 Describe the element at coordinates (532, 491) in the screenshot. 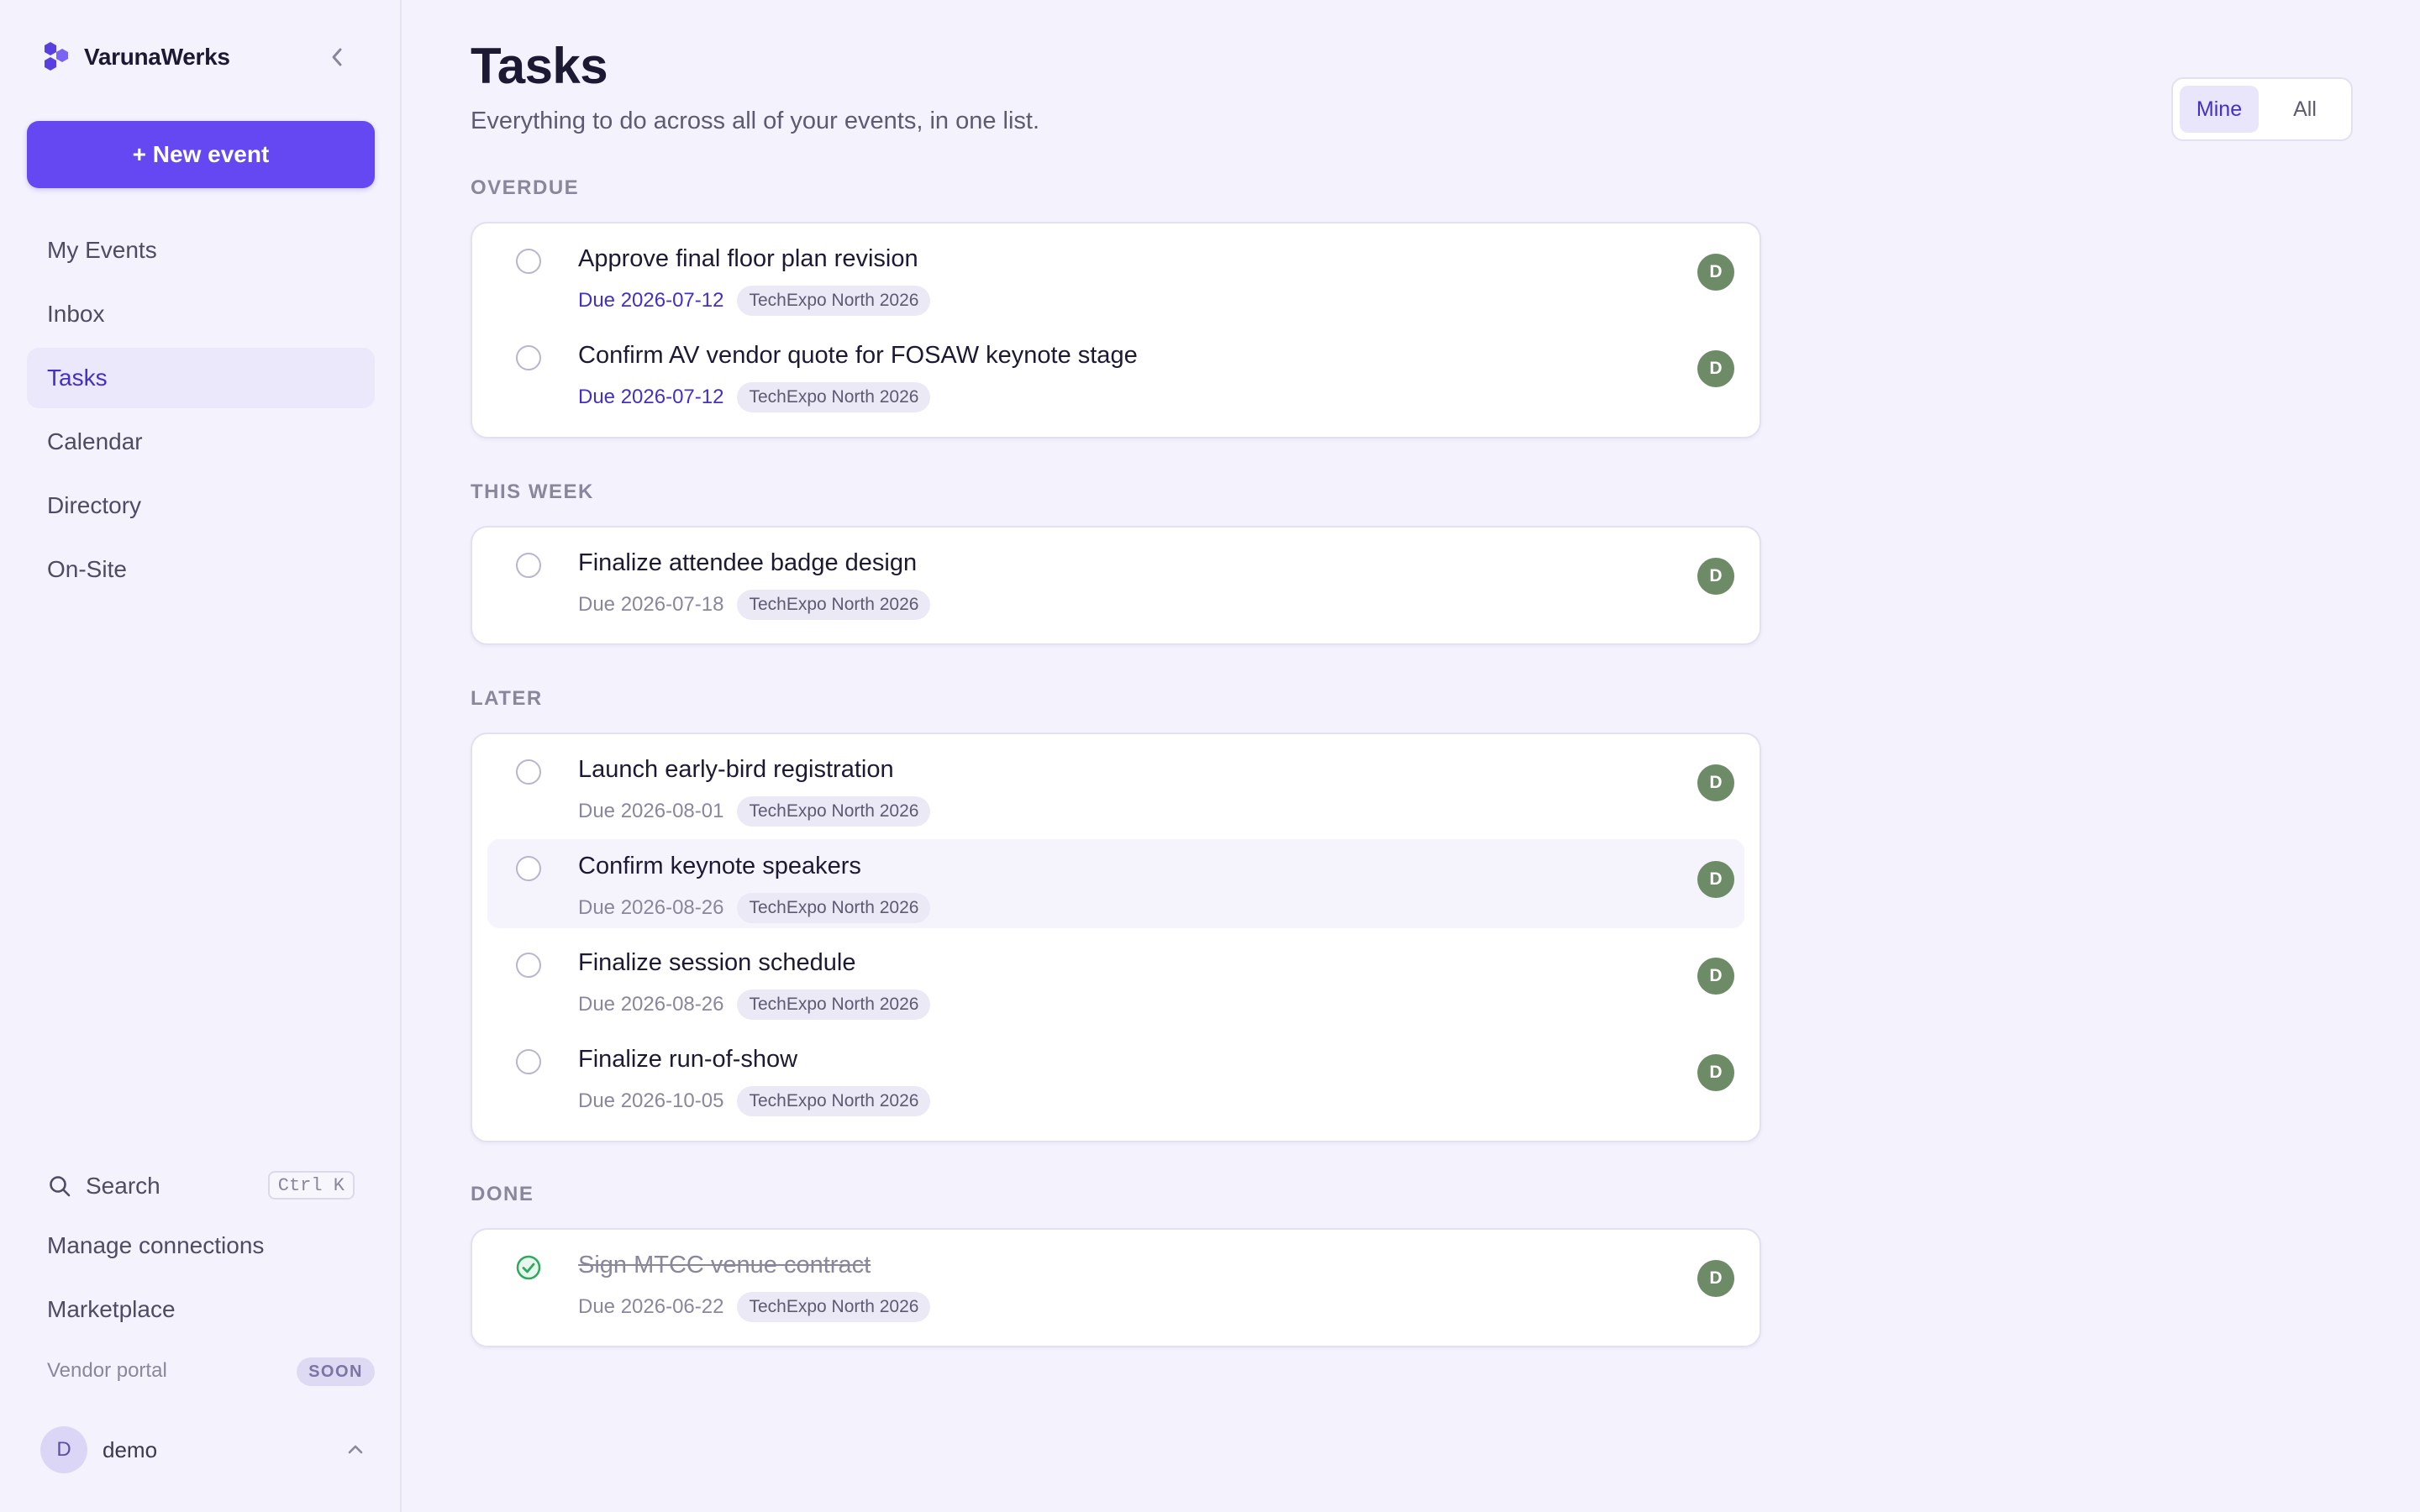

I see `section-label-this-week: THIS WEEK` at that location.